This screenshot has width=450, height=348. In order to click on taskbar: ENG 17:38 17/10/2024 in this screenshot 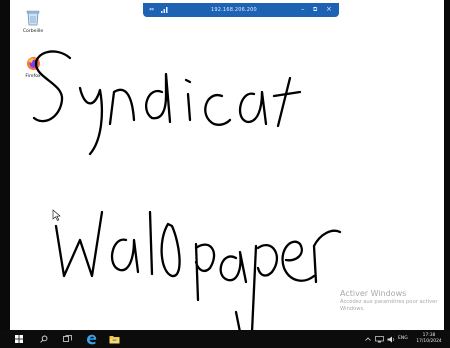, I will do `click(225, 339)`.